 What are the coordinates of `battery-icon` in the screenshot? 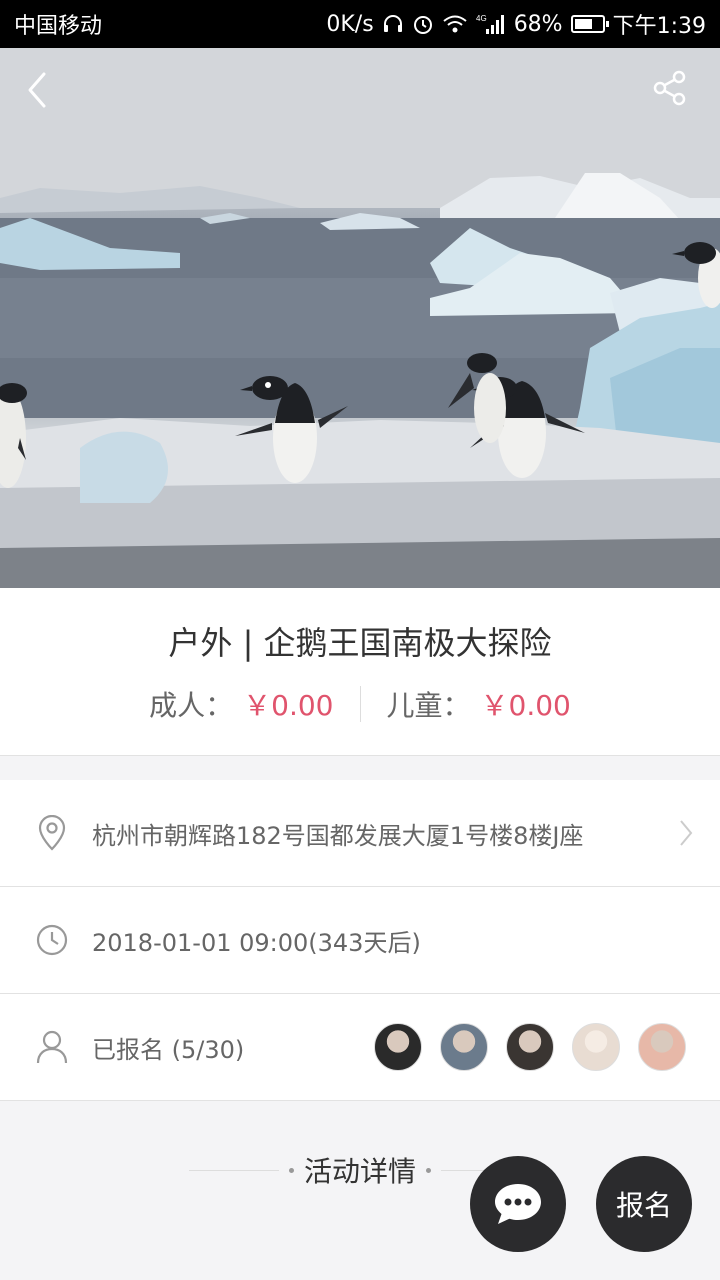 It's located at (589, 24).